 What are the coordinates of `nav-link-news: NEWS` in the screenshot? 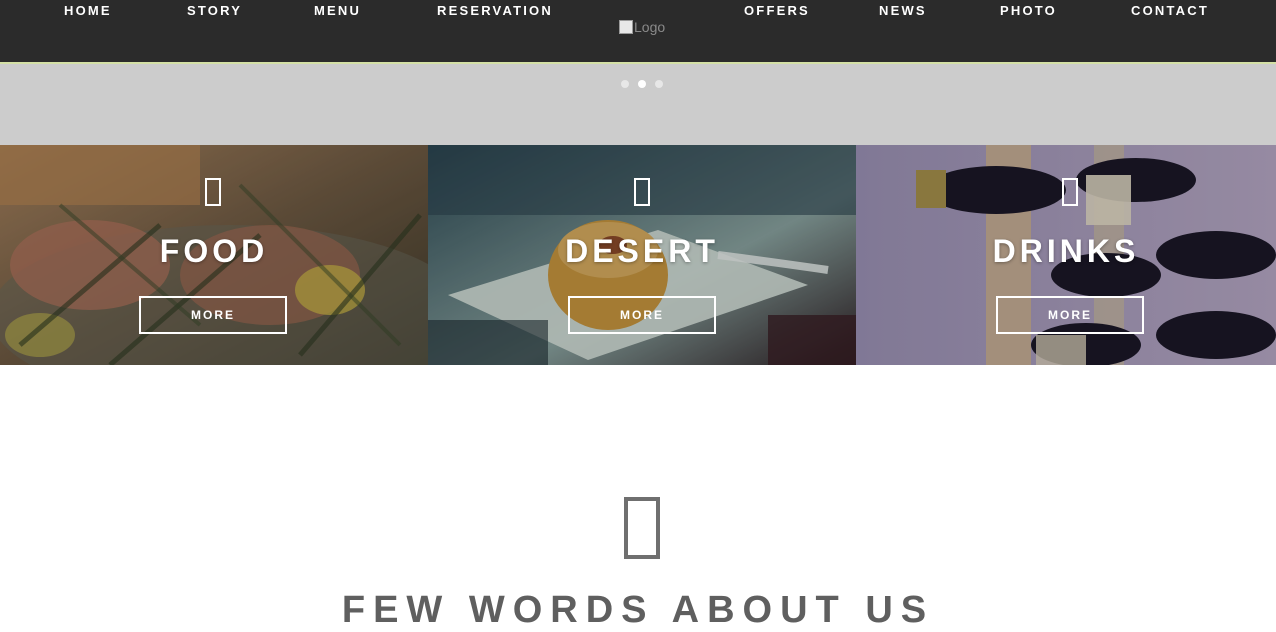 It's located at (903, 10).